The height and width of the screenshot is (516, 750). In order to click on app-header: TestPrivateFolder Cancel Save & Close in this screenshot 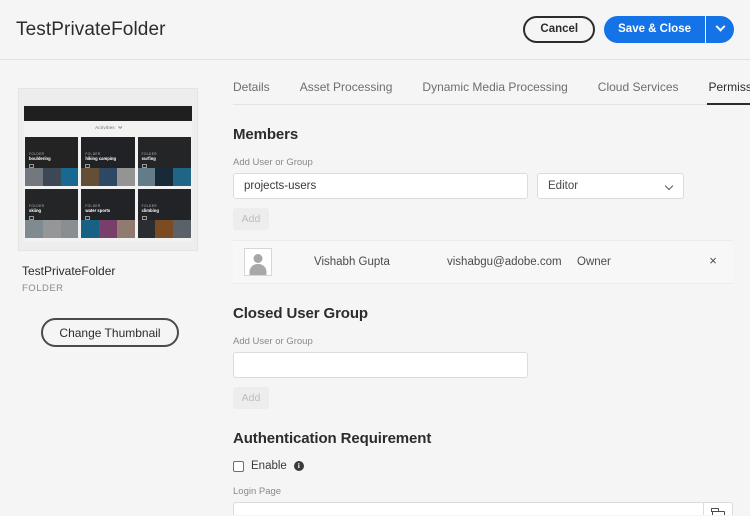, I will do `click(375, 30)`.